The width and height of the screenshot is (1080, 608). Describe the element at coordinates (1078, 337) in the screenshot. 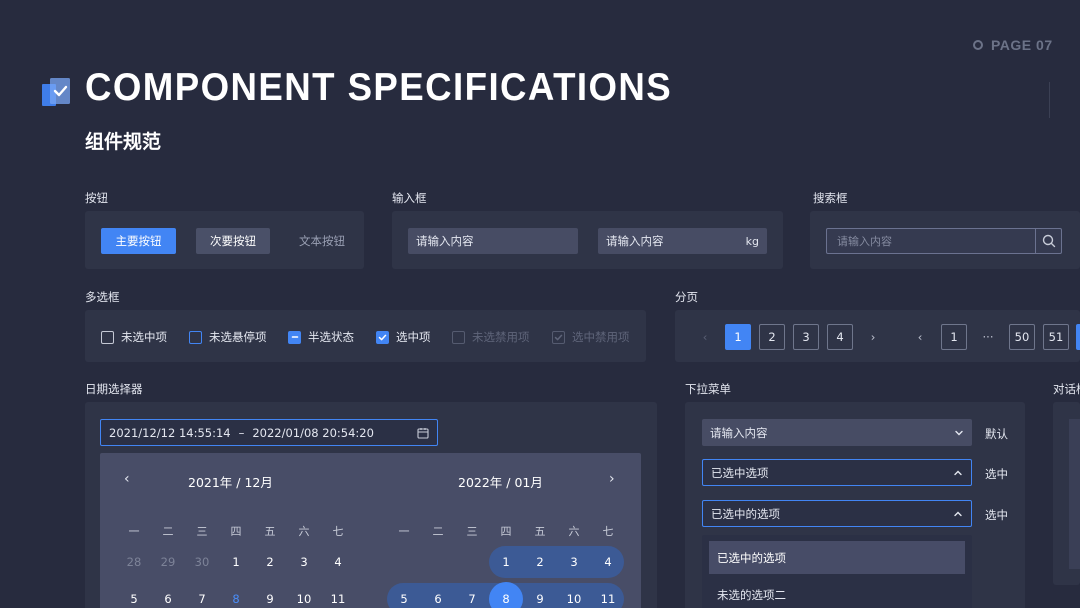

I see `page-button-partial` at that location.